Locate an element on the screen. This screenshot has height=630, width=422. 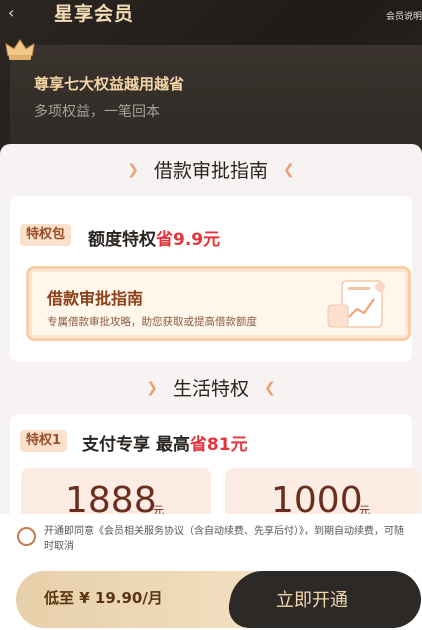
card-title: 支付专享 最高省81元 is located at coordinates (165, 442).